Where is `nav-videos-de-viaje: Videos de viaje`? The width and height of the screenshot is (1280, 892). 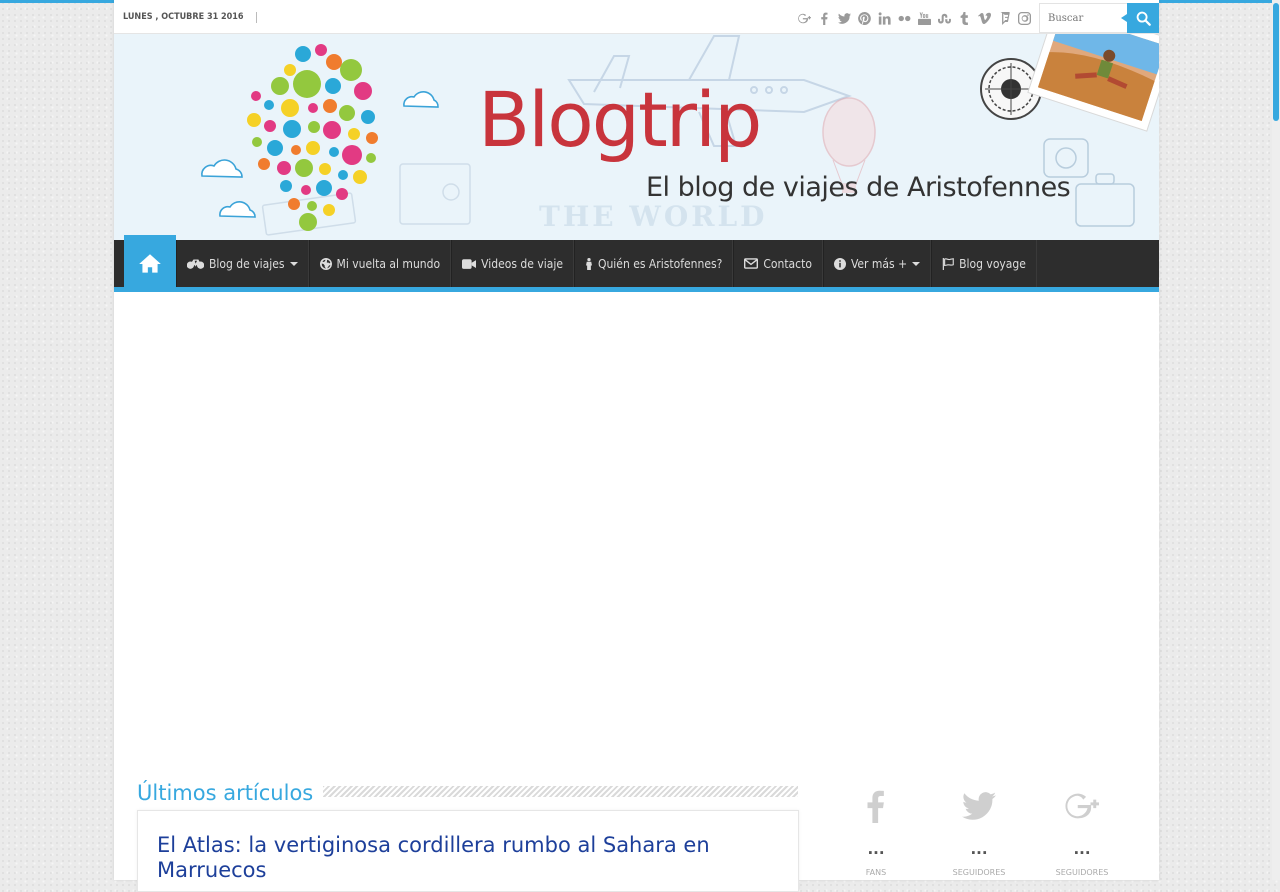
nav-videos-de-viaje: Videos de viaje is located at coordinates (512, 263).